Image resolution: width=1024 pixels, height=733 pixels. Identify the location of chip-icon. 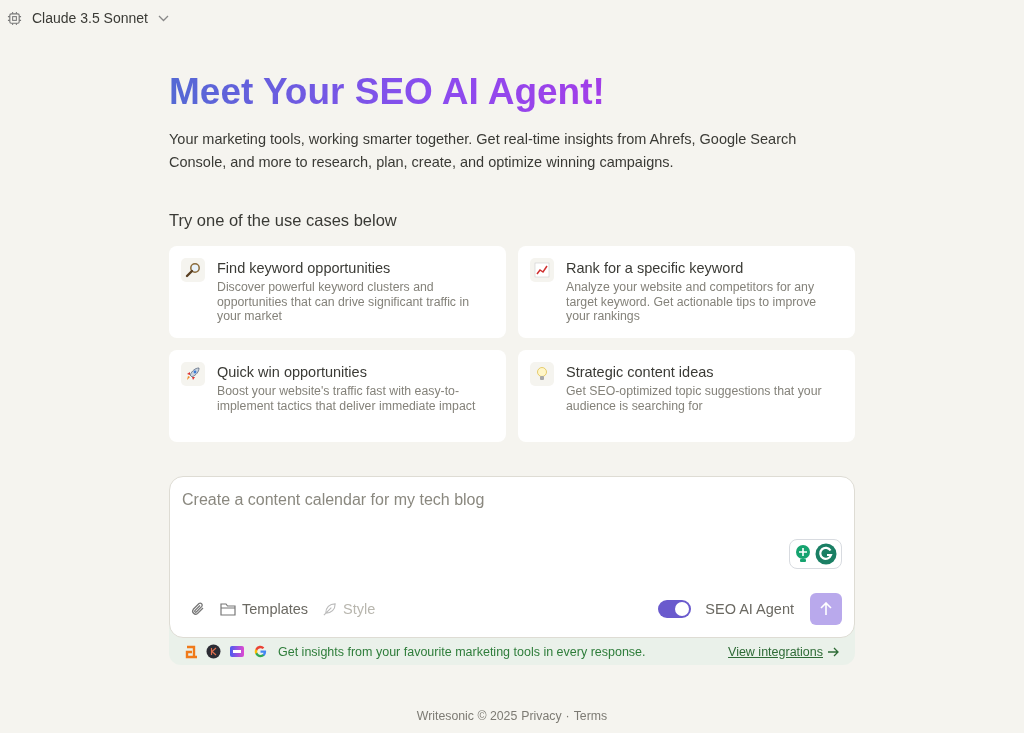
(14, 18).